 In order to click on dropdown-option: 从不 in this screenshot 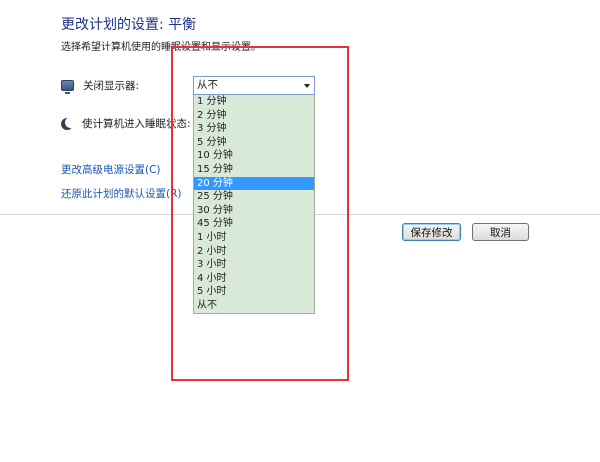, I will do `click(254, 306)`.